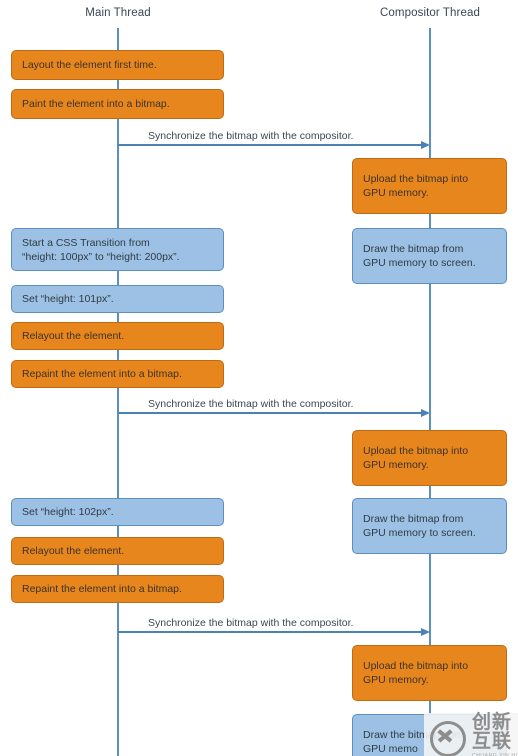 This screenshot has width=518, height=756. I want to click on activity-box-upload-3: Upload the bitmap into GPU memory., so click(429, 673).